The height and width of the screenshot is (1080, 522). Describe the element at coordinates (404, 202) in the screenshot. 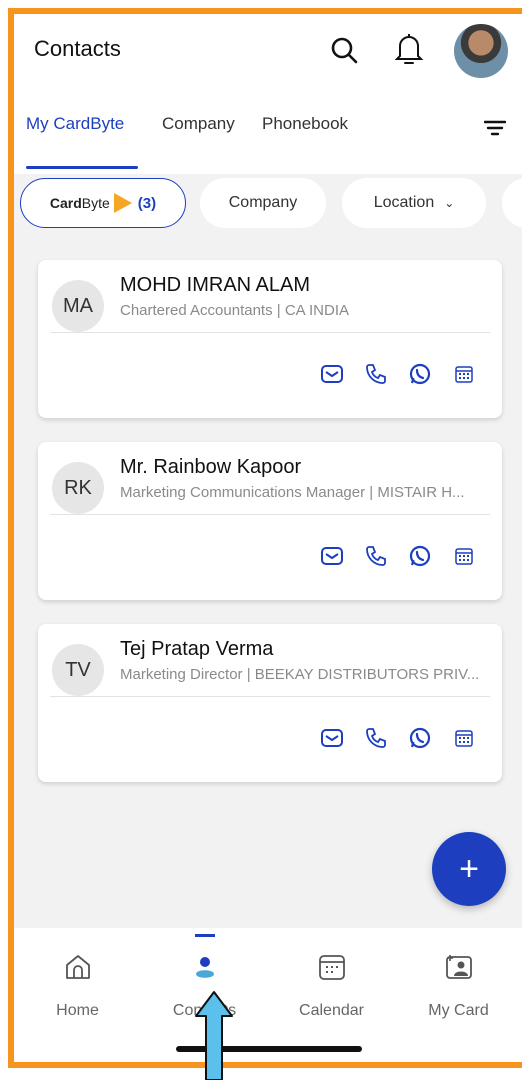

I see `location-filter-label: Location` at that location.